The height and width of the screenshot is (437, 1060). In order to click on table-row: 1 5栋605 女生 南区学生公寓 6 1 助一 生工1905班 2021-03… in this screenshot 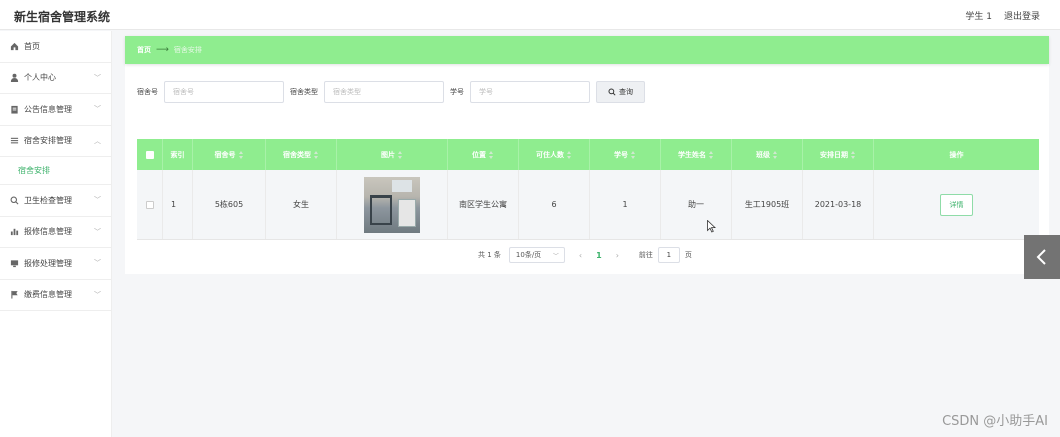, I will do `click(588, 205)`.